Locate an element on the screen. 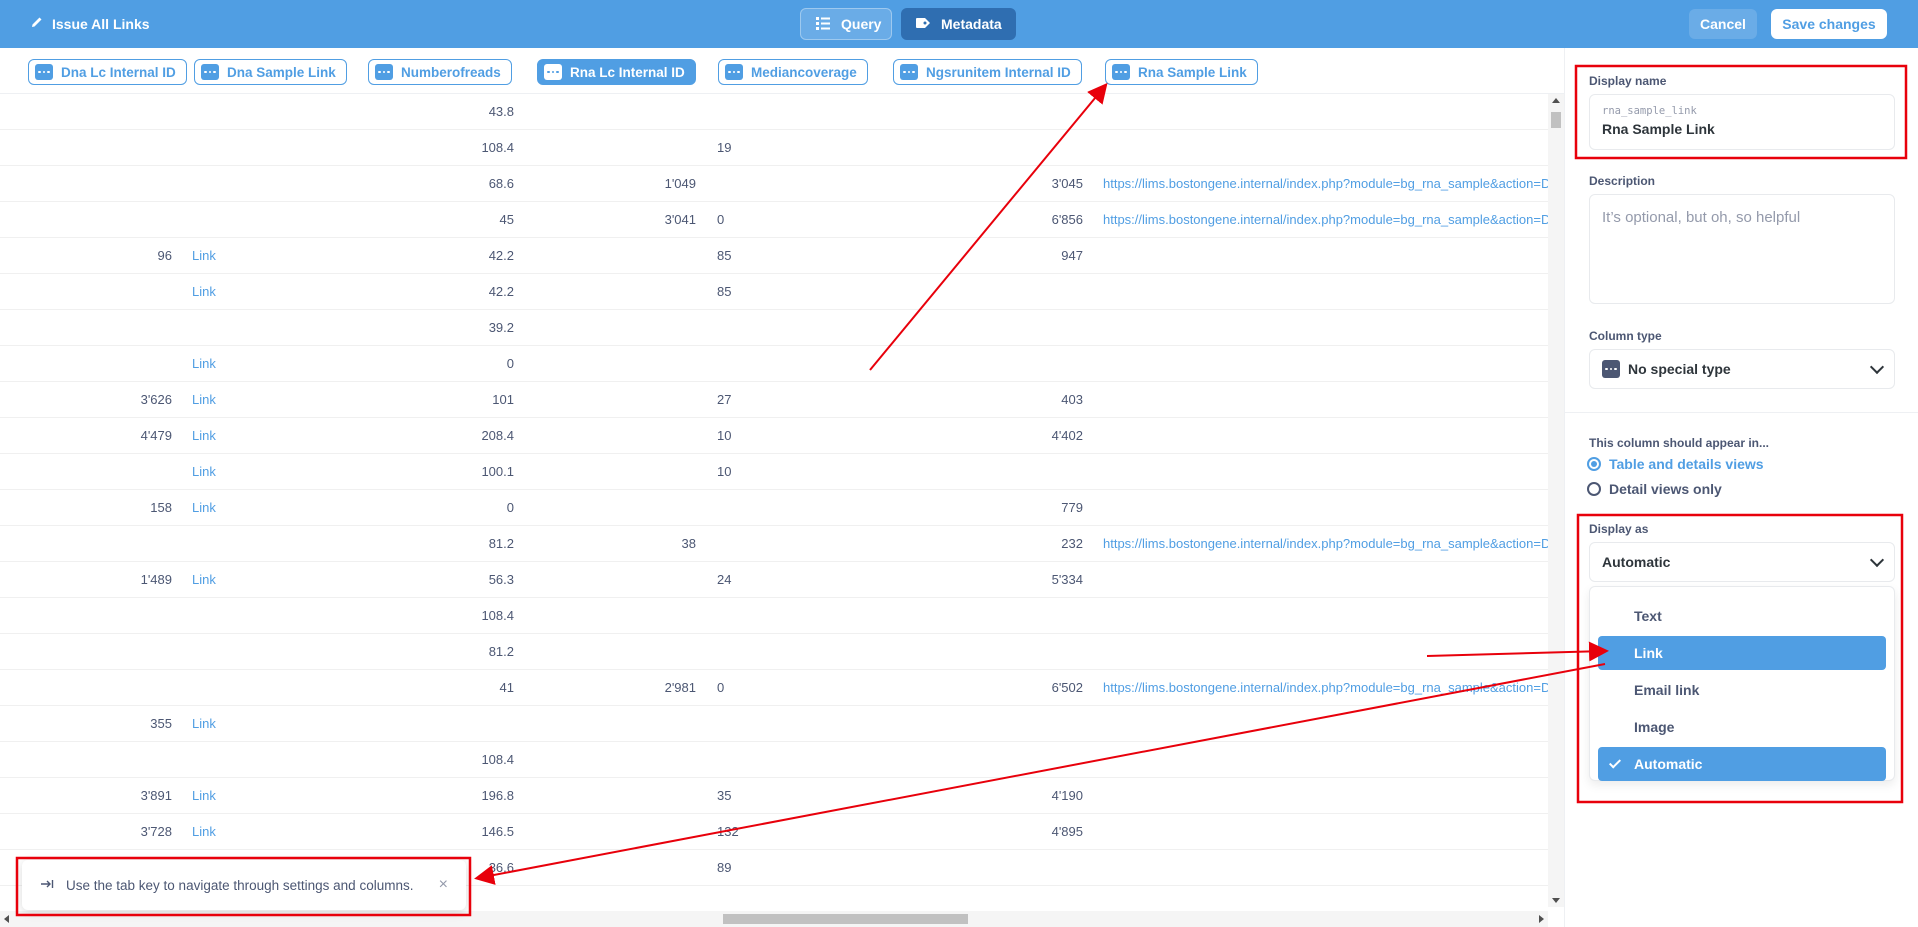  column-pill-ngsrunitem-internal-id: Ngsrunitem Internal ID is located at coordinates (987, 72).